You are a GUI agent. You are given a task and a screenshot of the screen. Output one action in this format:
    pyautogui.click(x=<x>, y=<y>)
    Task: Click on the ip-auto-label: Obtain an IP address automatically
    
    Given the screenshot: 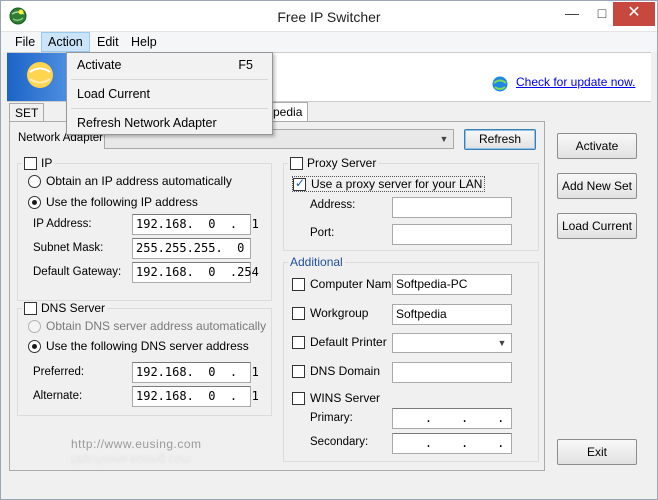 What is the action you would take?
    pyautogui.click(x=139, y=181)
    